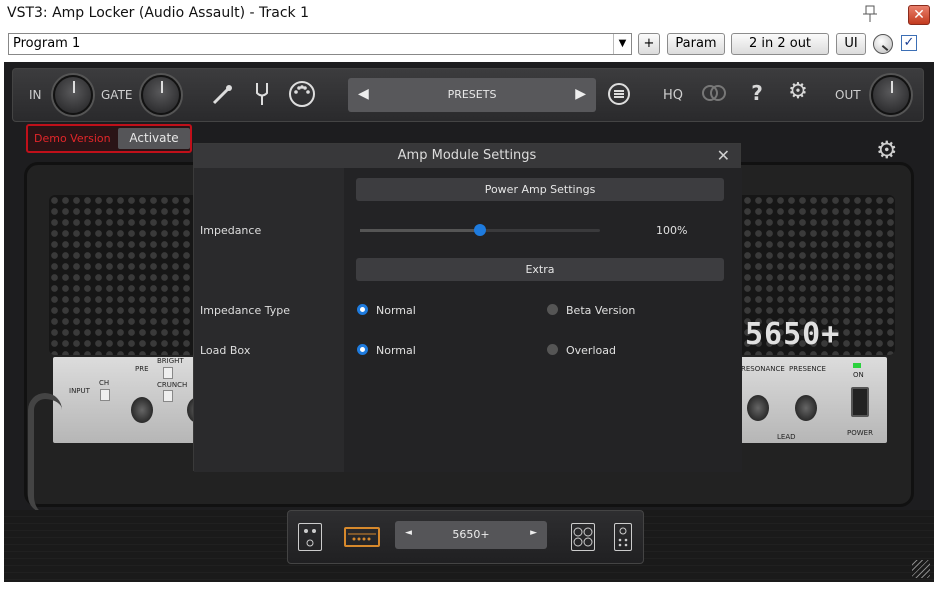  Describe the element at coordinates (758, 408) in the screenshot. I see `resonance-knob` at that location.